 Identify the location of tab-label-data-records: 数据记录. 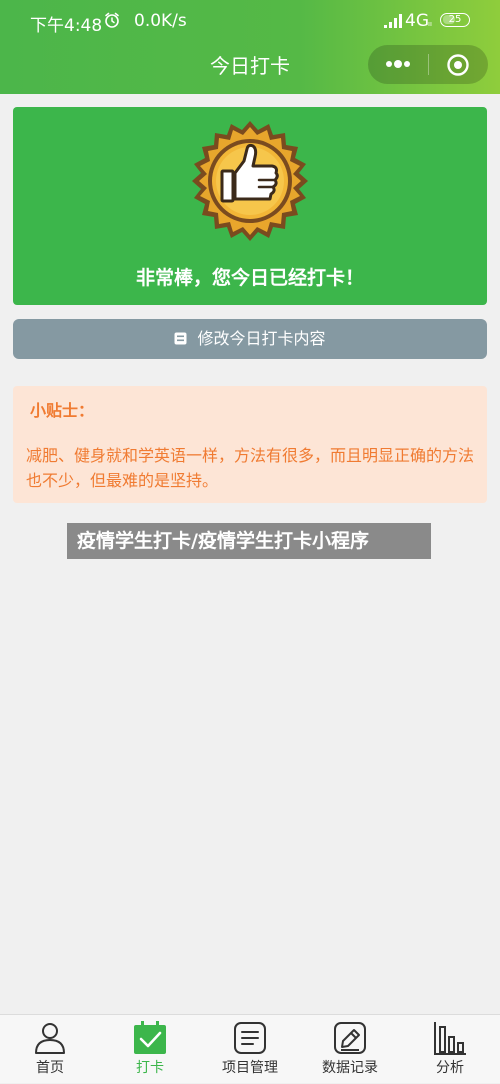
(350, 1068).